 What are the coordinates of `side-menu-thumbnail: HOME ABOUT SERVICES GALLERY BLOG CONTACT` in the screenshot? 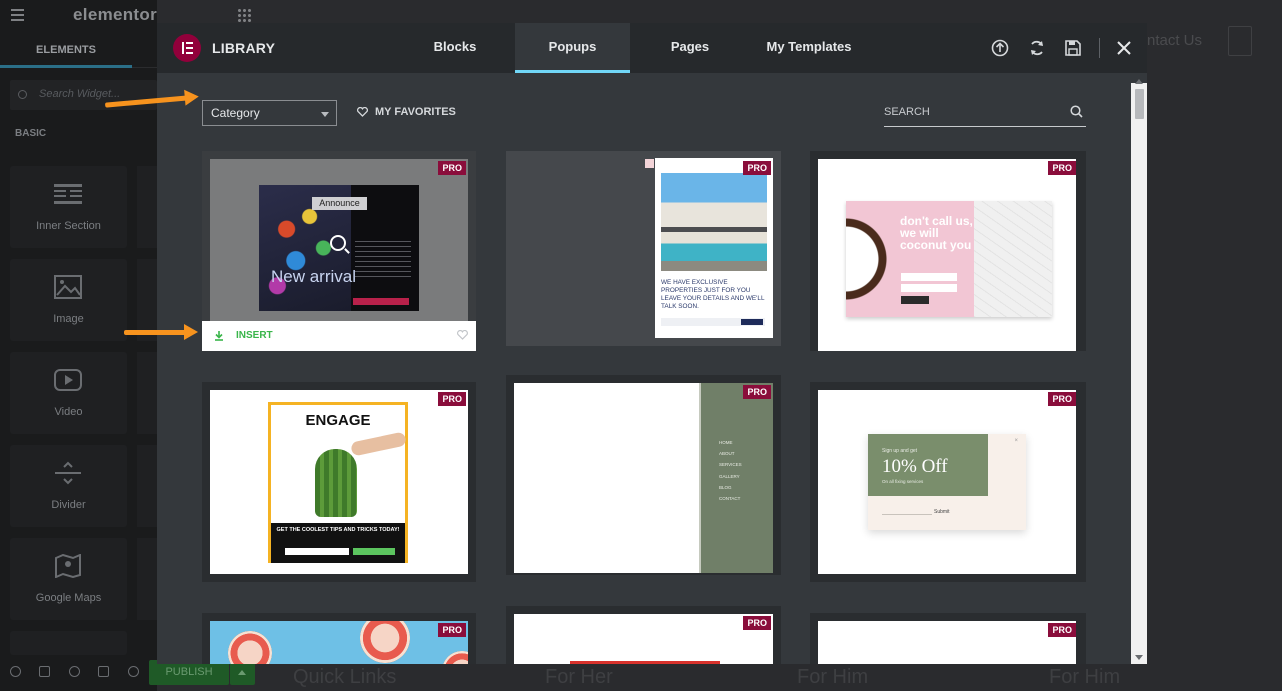 It's located at (736, 478).